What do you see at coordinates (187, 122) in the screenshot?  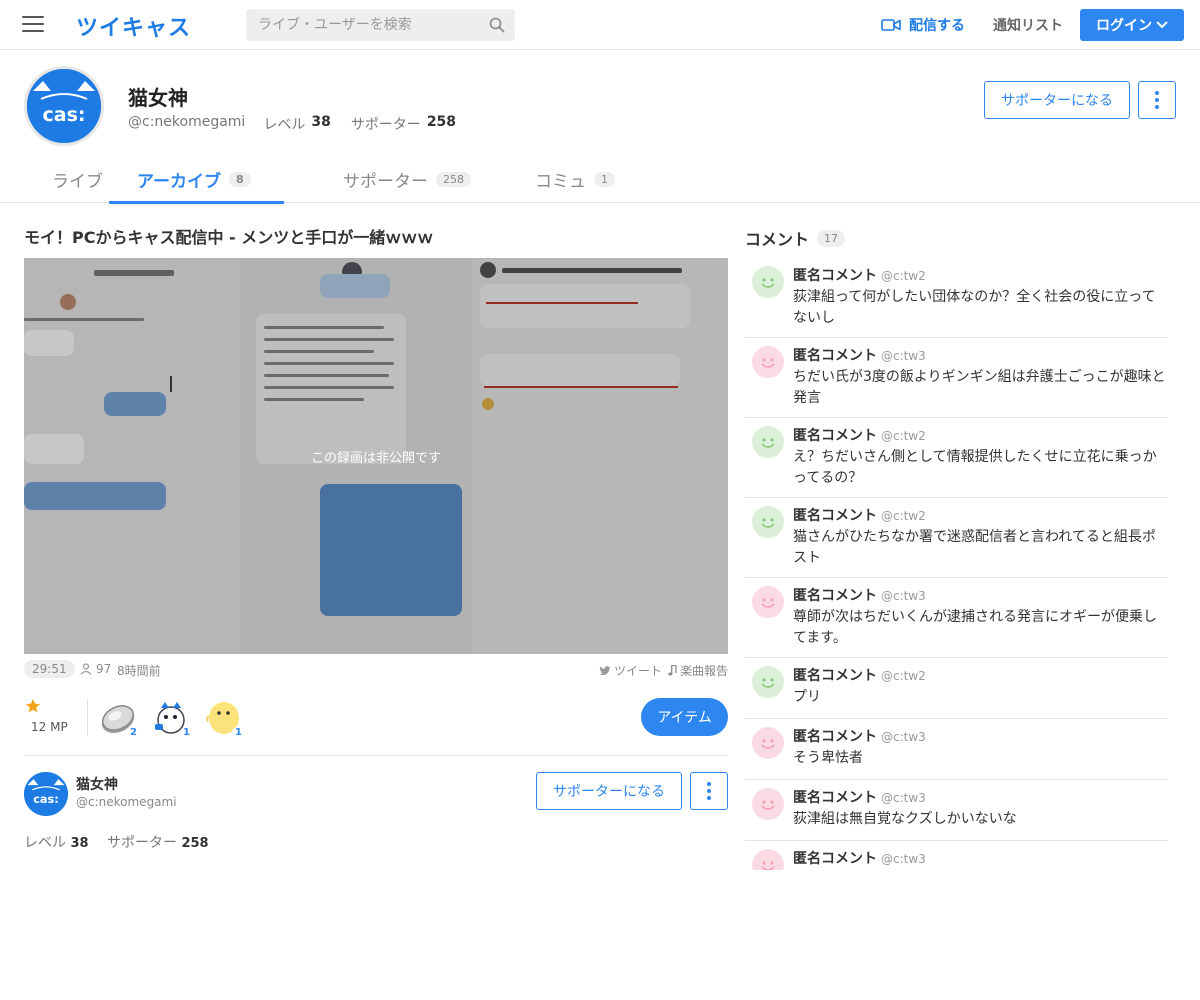 I see `profile-handle: @c:nekomegami` at bounding box center [187, 122].